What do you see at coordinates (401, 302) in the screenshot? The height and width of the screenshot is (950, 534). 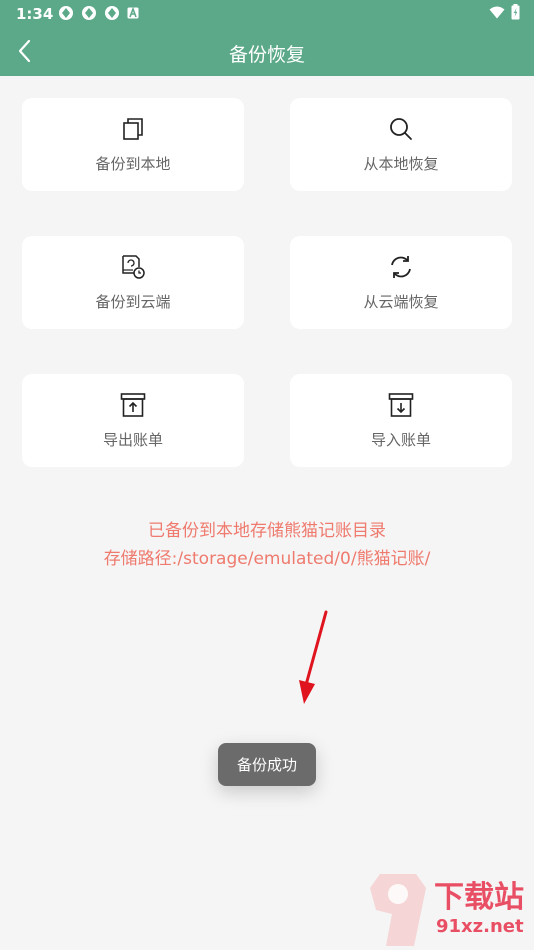 I see `card-label: 从云端恢复` at bounding box center [401, 302].